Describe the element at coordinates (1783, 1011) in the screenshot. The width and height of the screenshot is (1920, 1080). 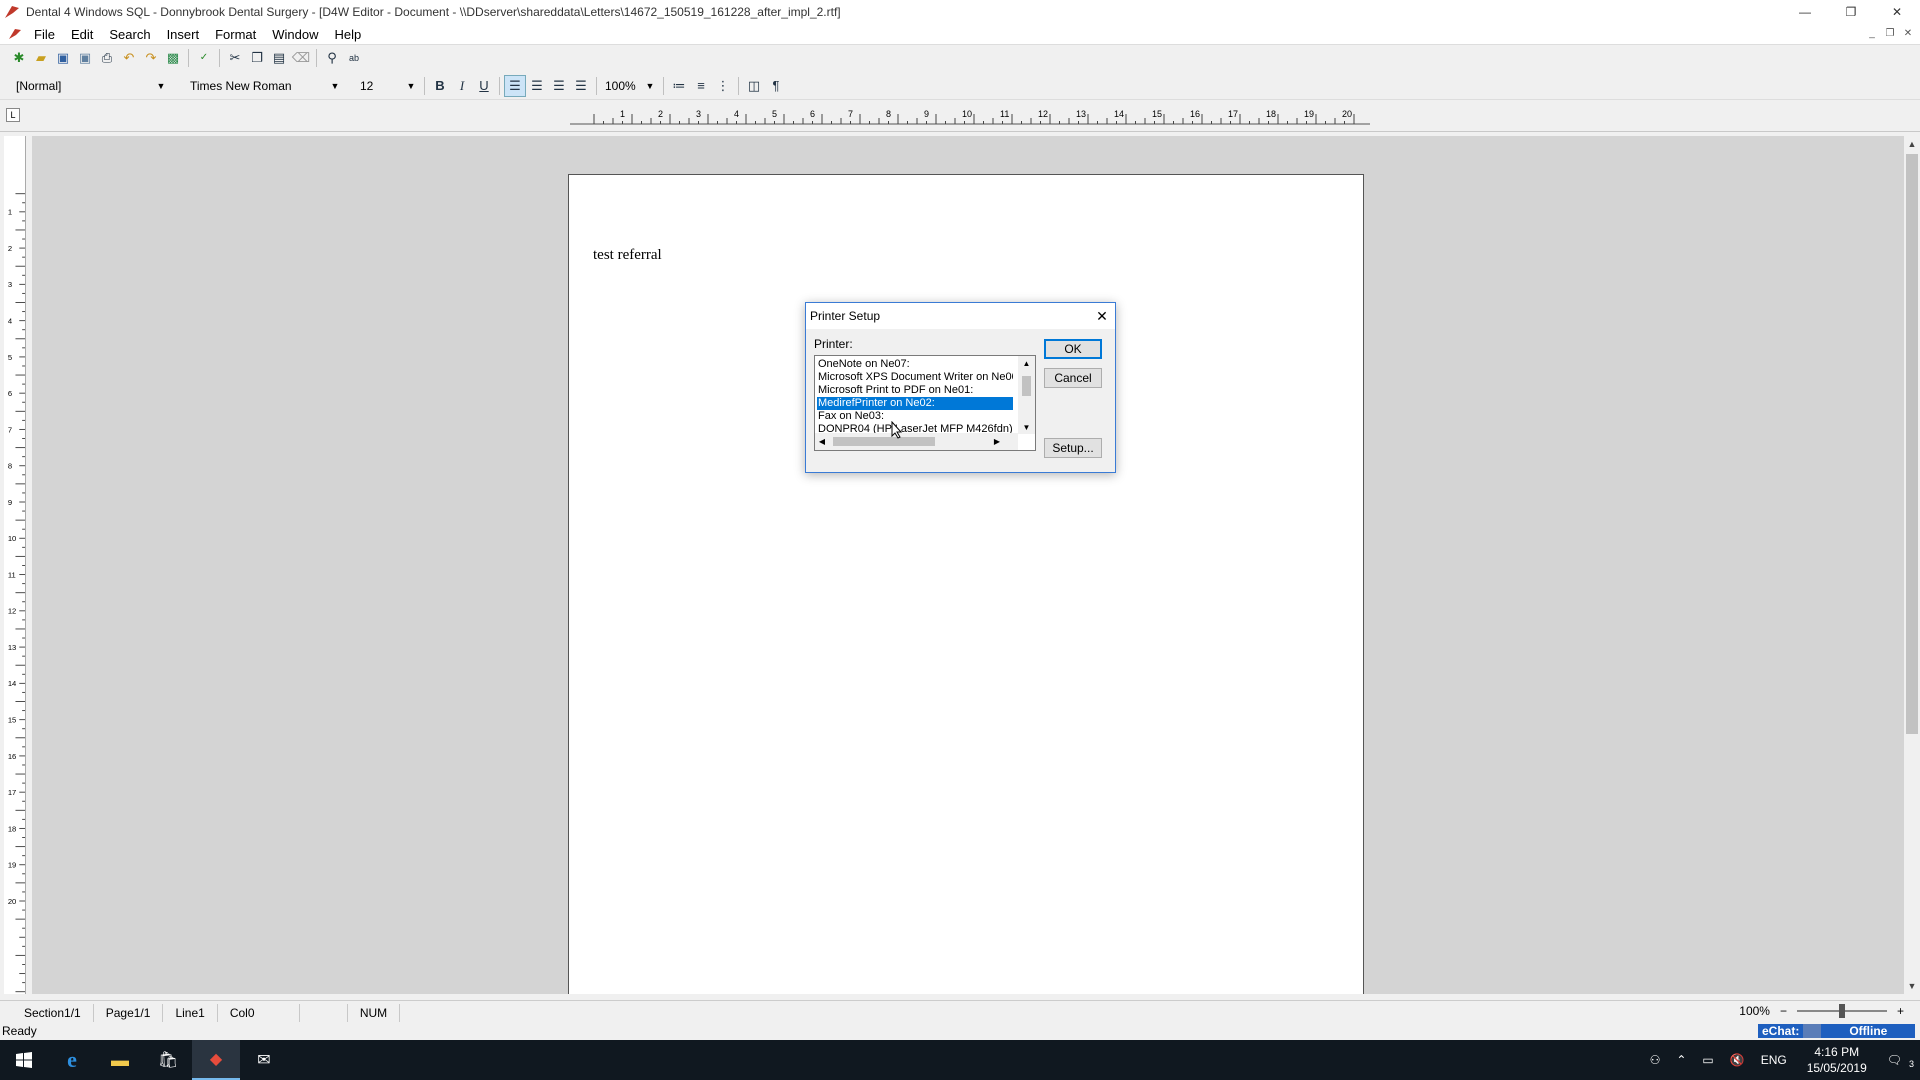
I see `zoom-out-icon: −` at that location.